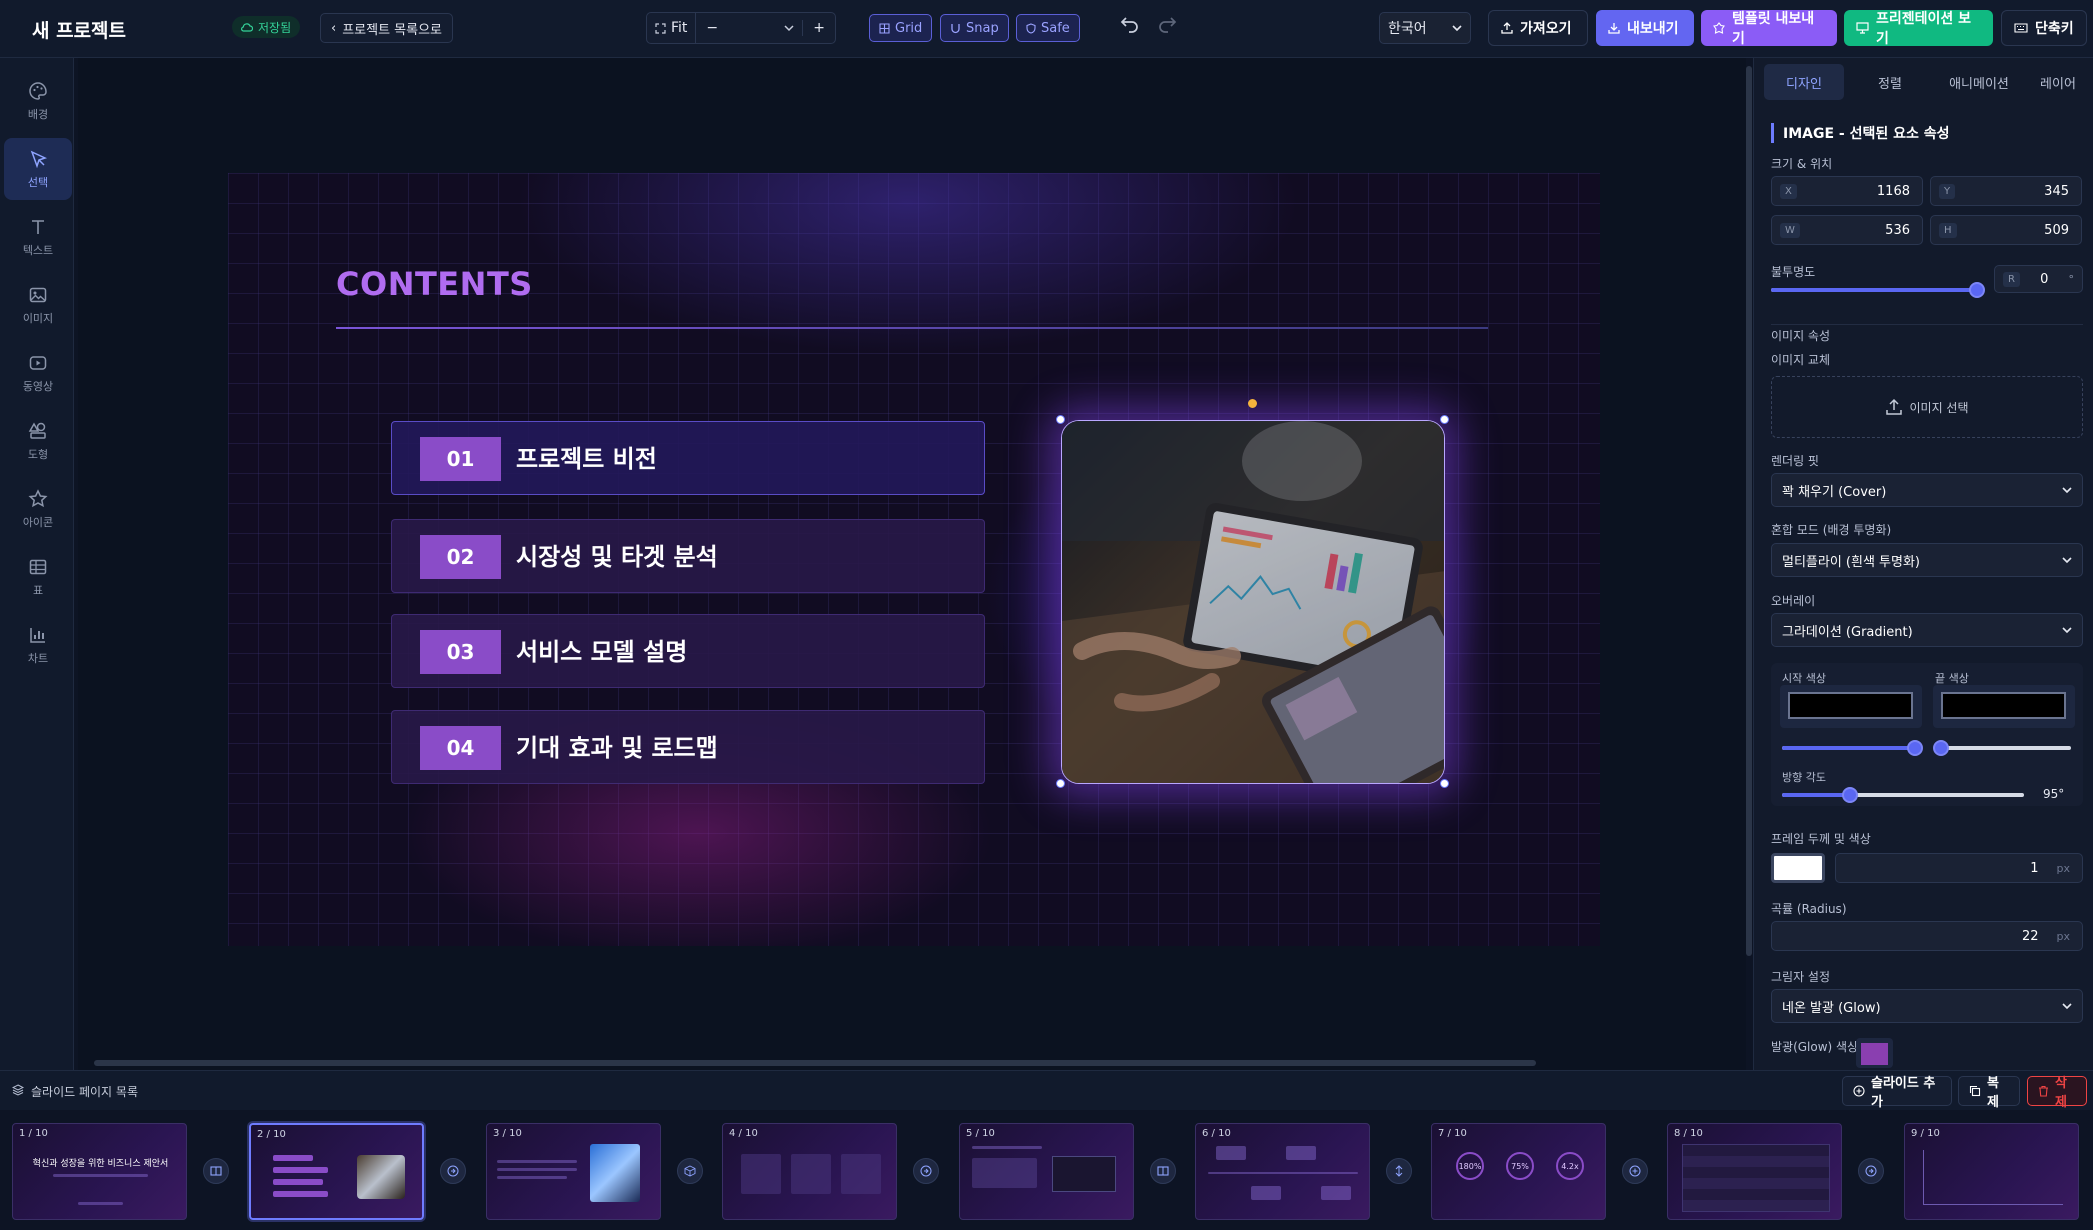  I want to click on resize-handle-top-left, so click(1060, 419).